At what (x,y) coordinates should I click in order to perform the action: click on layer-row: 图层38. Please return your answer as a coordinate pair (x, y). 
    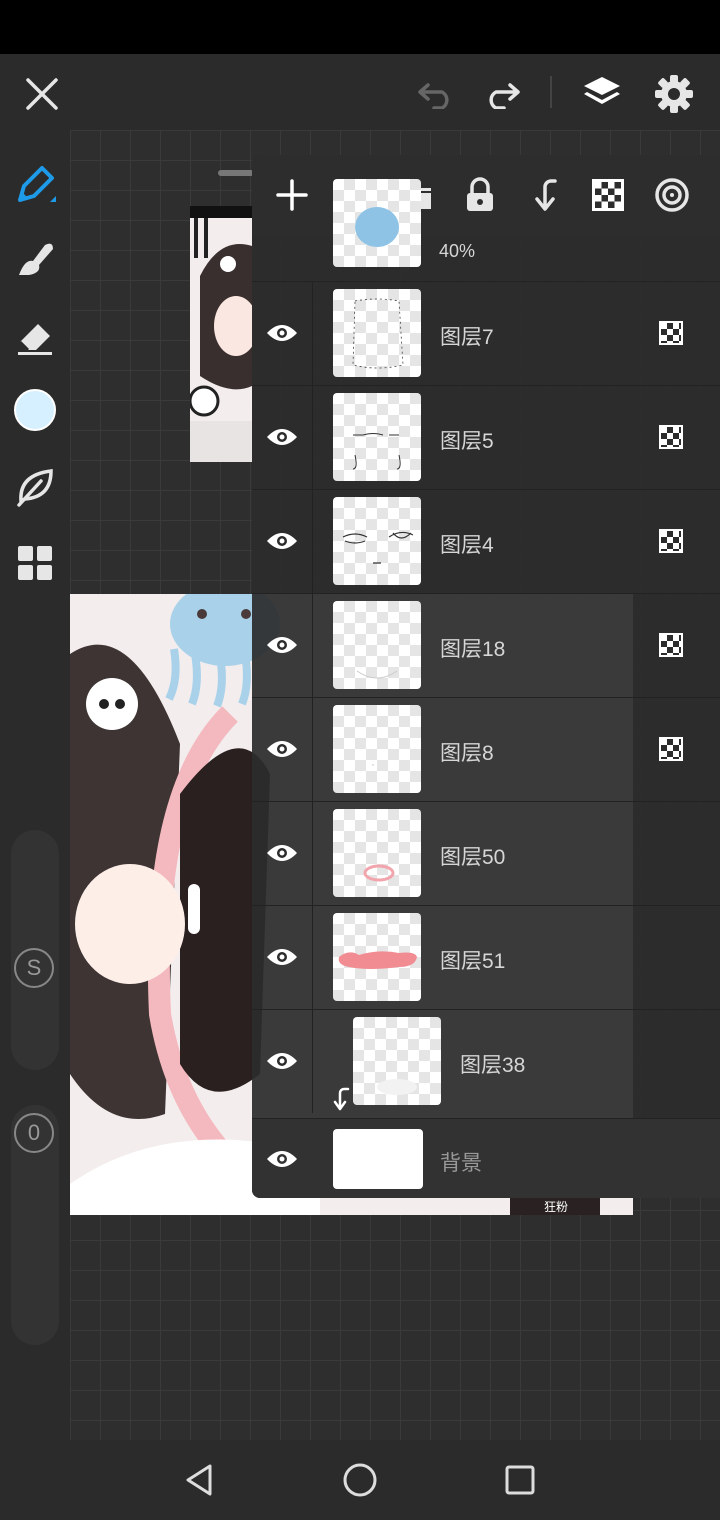
    Looking at the image, I should click on (486, 1061).